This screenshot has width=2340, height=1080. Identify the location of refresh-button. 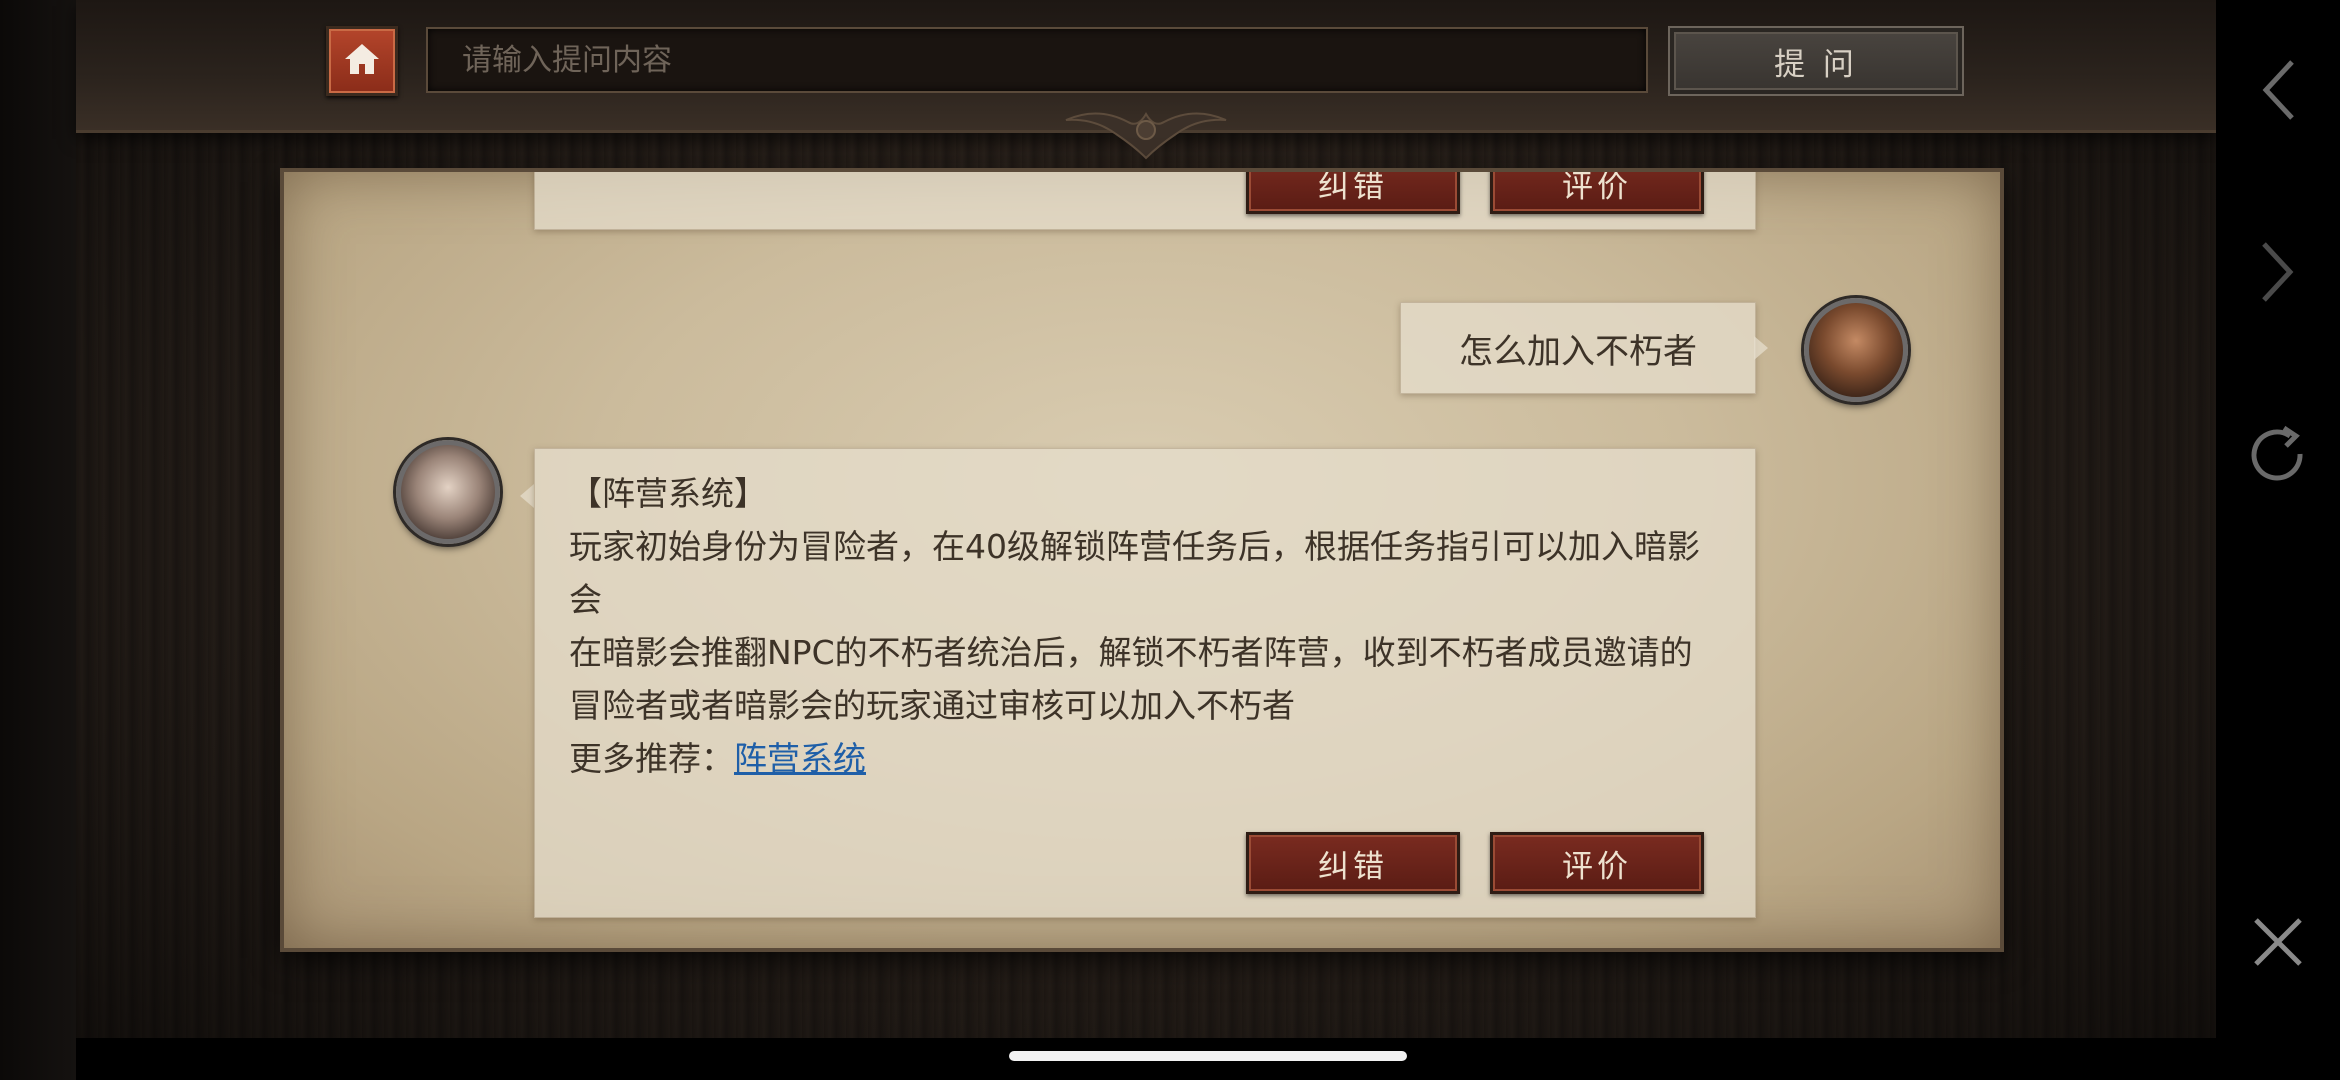
(2278, 456).